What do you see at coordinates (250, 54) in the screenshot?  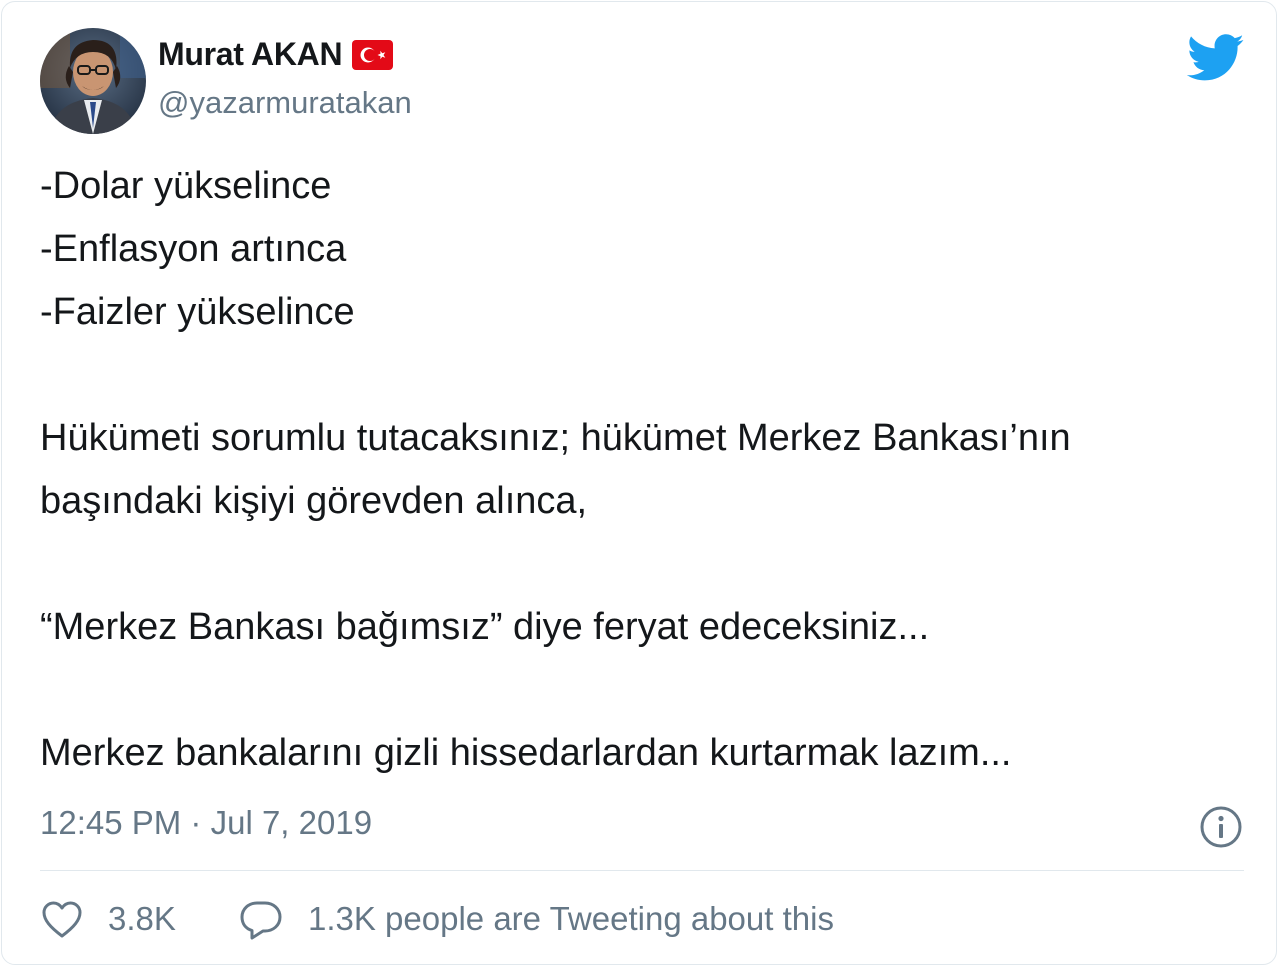 I see `author-name: Murat AKAN` at bounding box center [250, 54].